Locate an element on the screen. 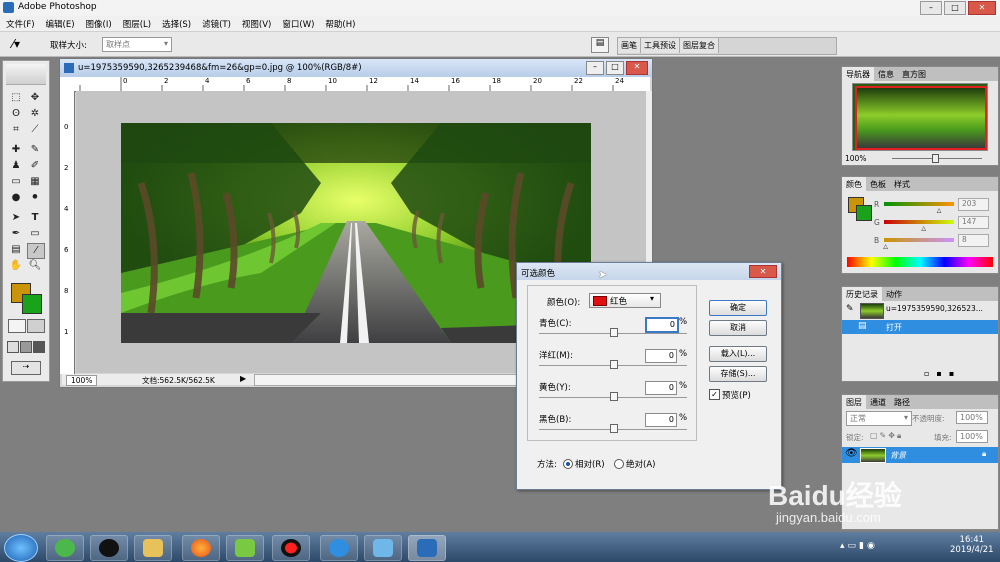 This screenshot has width=1000, height=562. hand-tool-icon: ✋ is located at coordinates (16, 266).